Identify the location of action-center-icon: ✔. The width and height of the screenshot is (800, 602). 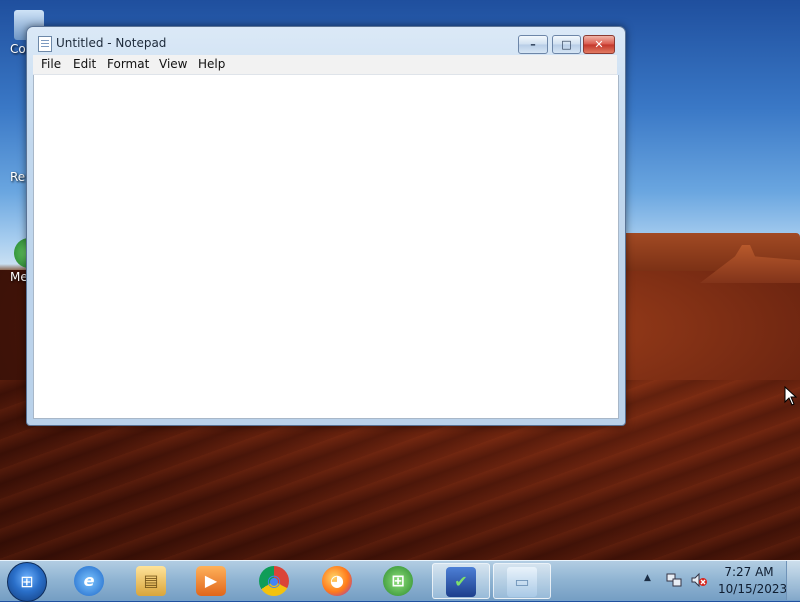
(461, 582).